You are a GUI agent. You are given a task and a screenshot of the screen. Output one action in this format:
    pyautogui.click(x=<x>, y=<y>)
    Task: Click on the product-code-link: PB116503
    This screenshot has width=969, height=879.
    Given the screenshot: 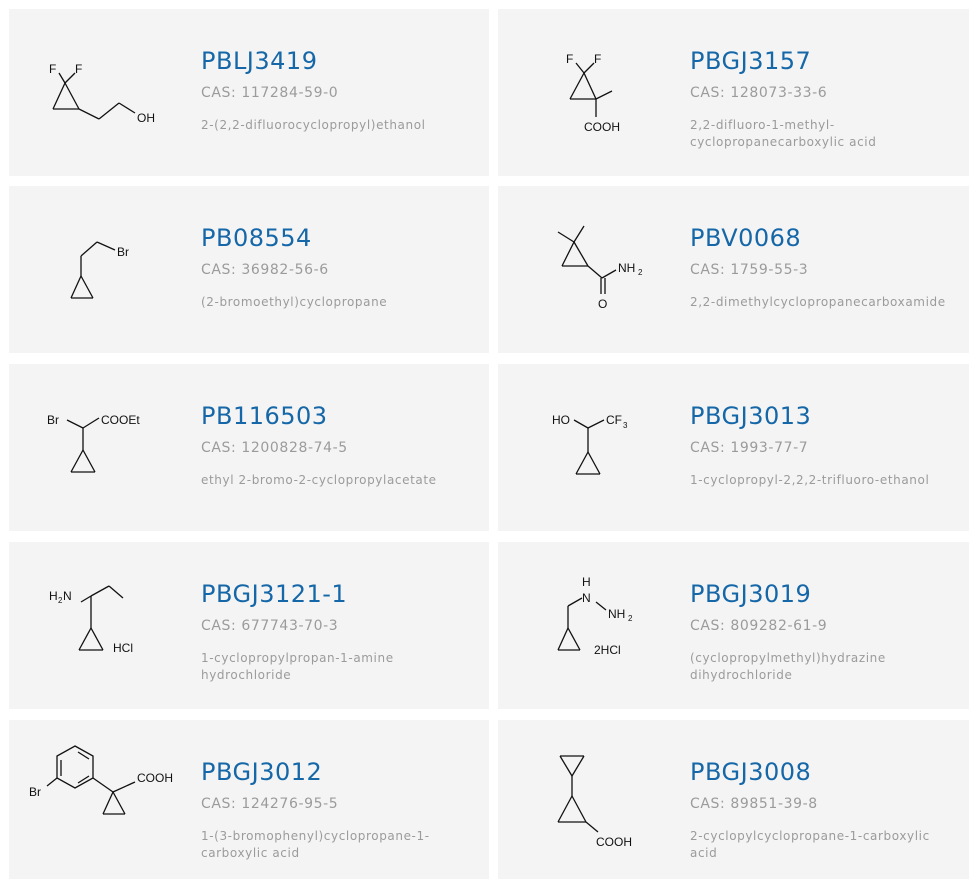 What is the action you would take?
    pyautogui.click(x=264, y=416)
    